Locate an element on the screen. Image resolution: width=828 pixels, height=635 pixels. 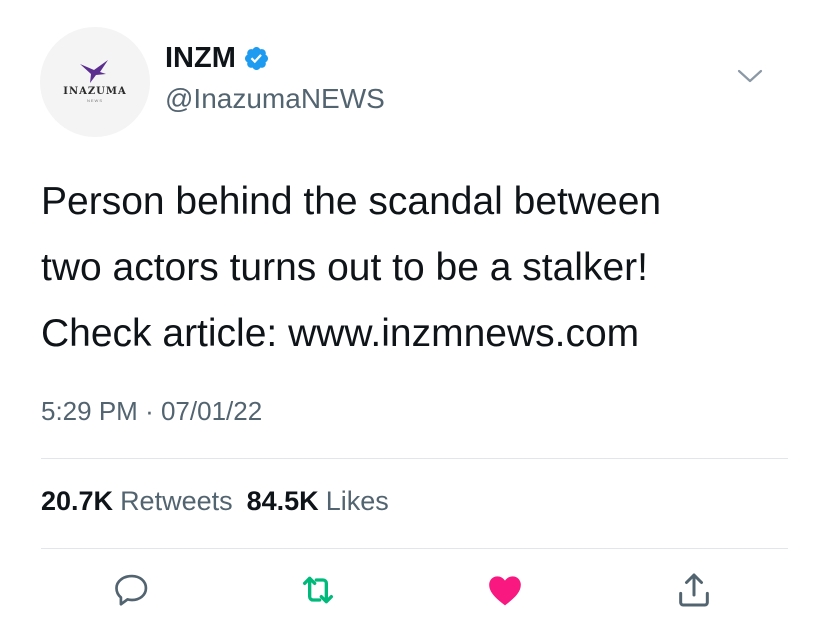
tweet-date: 07/01/22 is located at coordinates (211, 411).